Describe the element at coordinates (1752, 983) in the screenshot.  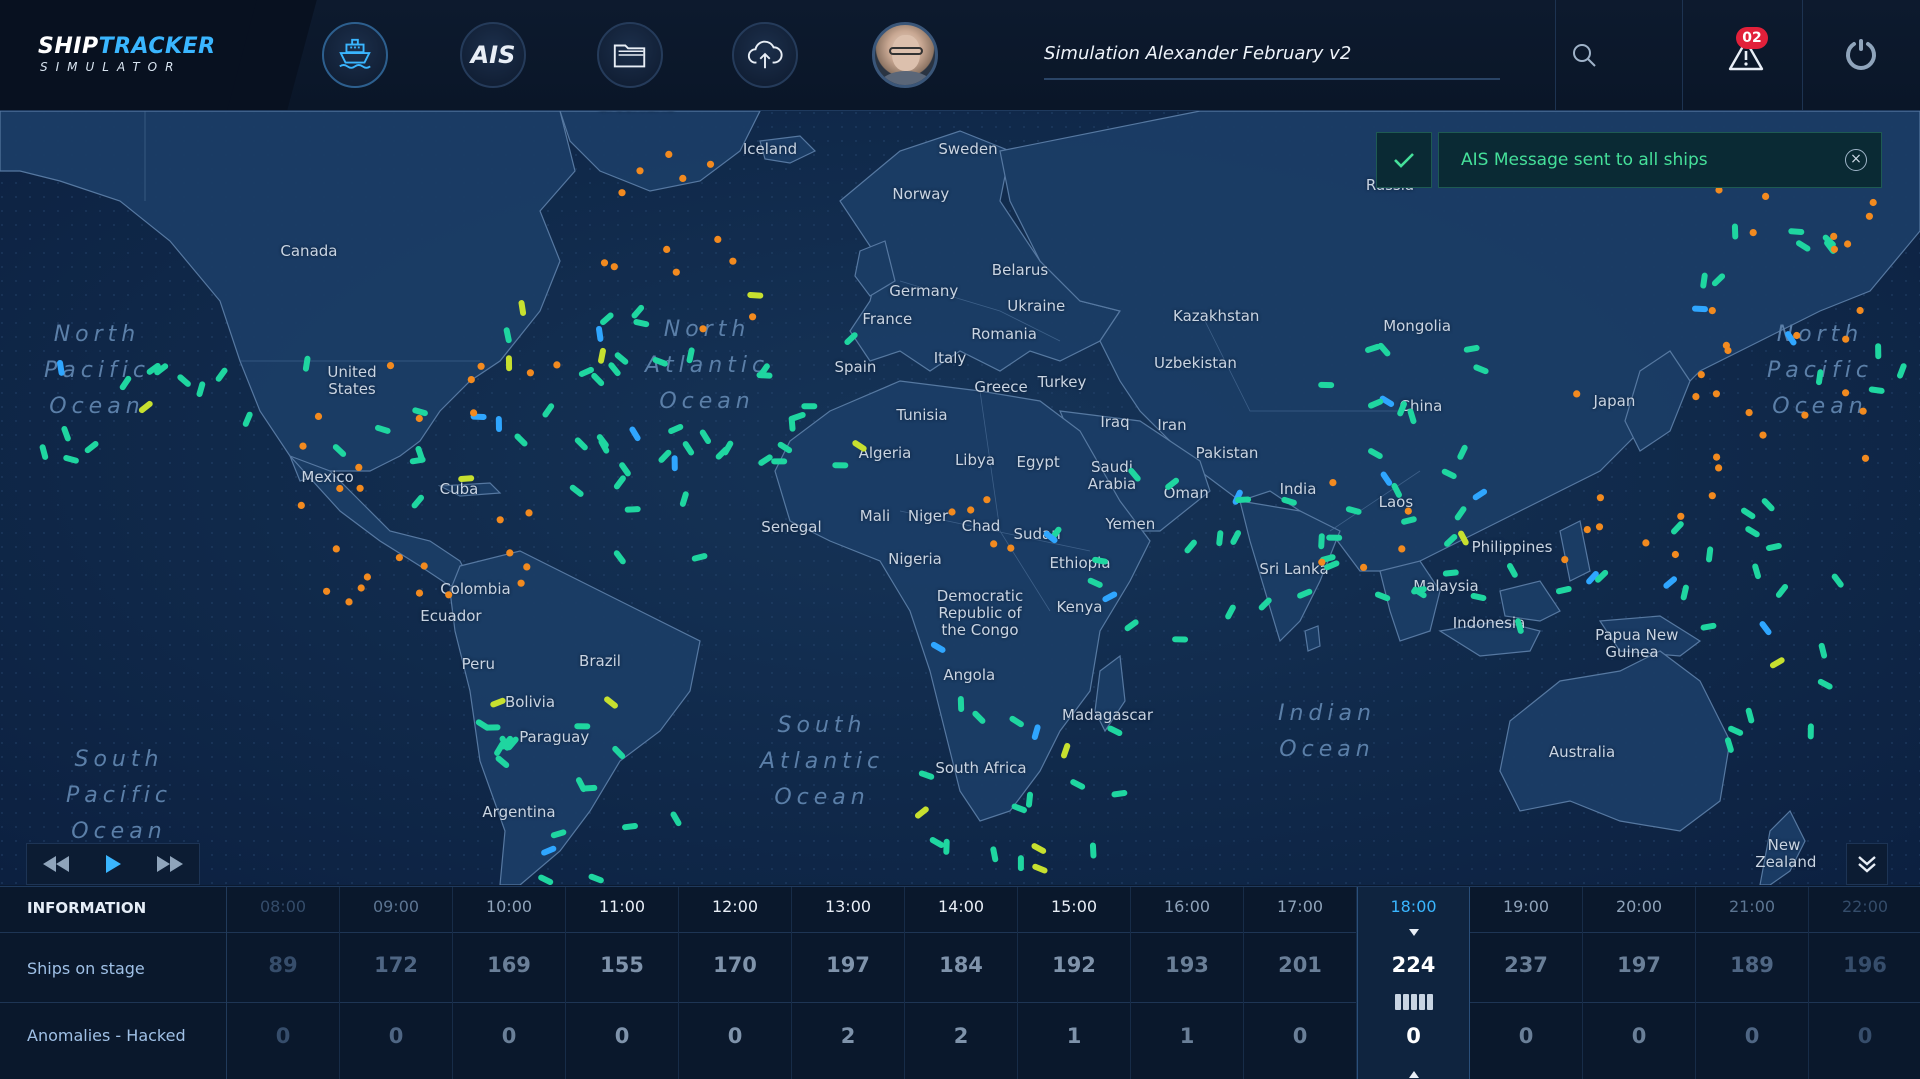
I see `timeline-column: 21:00 189 0` at that location.